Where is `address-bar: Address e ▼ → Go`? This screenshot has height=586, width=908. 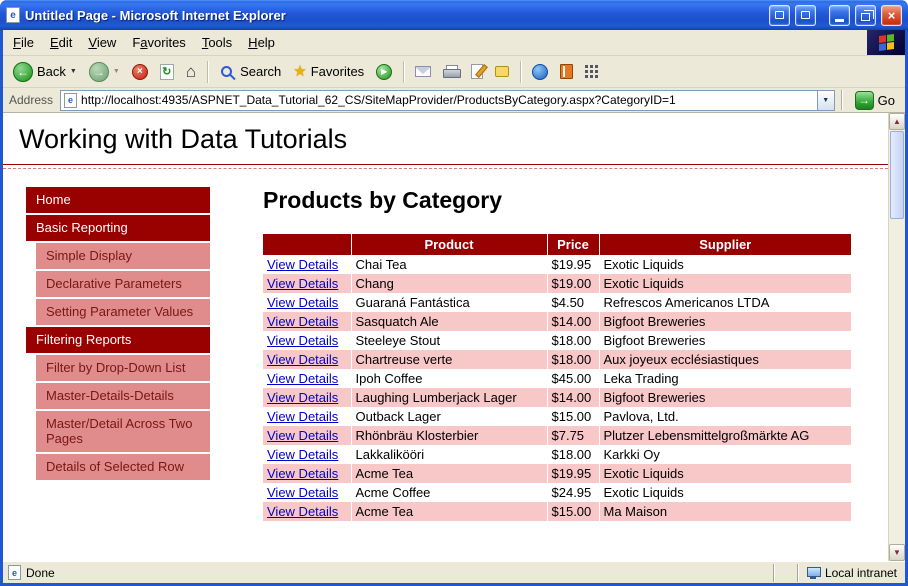 address-bar: Address e ▼ → Go is located at coordinates (454, 100).